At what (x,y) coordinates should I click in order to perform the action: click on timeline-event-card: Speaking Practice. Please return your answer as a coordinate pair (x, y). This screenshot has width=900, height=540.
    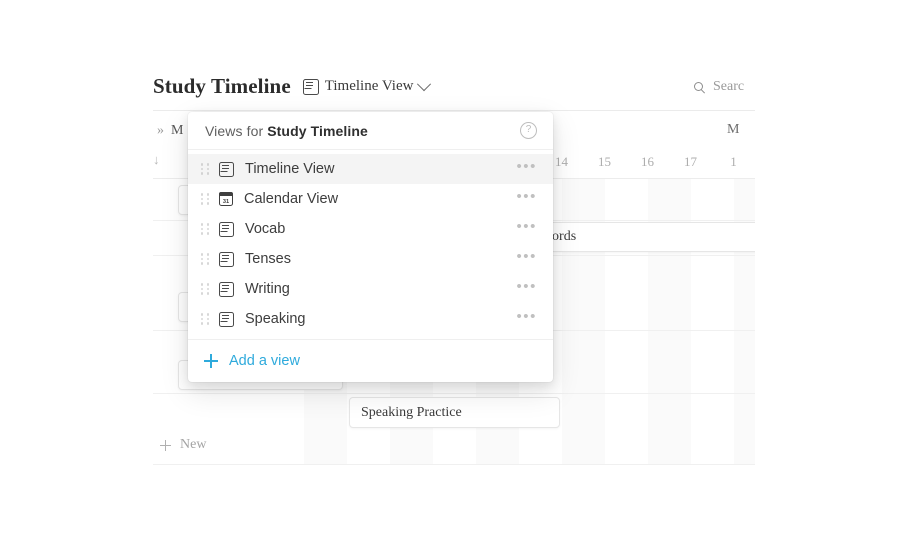
    Looking at the image, I should click on (454, 412).